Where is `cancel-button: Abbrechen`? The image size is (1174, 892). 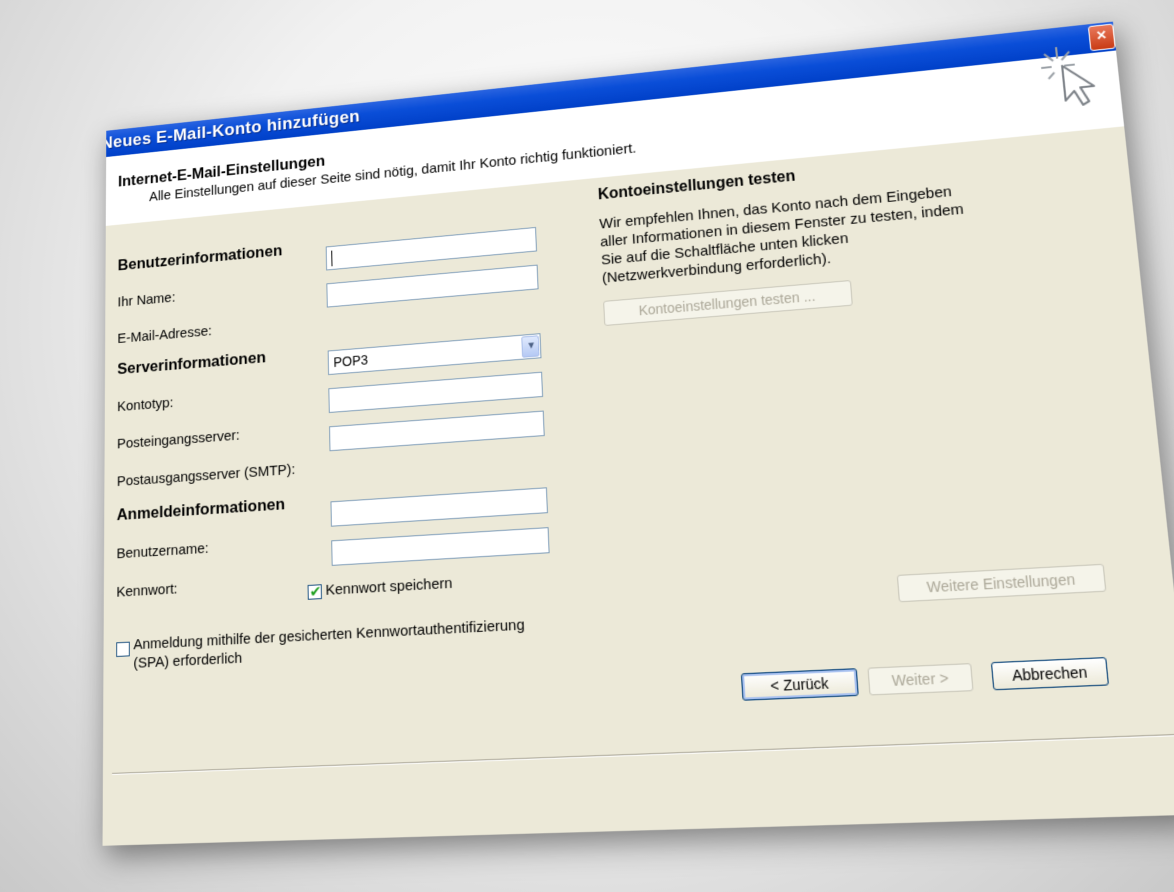
cancel-button: Abbrechen is located at coordinates (1050, 674).